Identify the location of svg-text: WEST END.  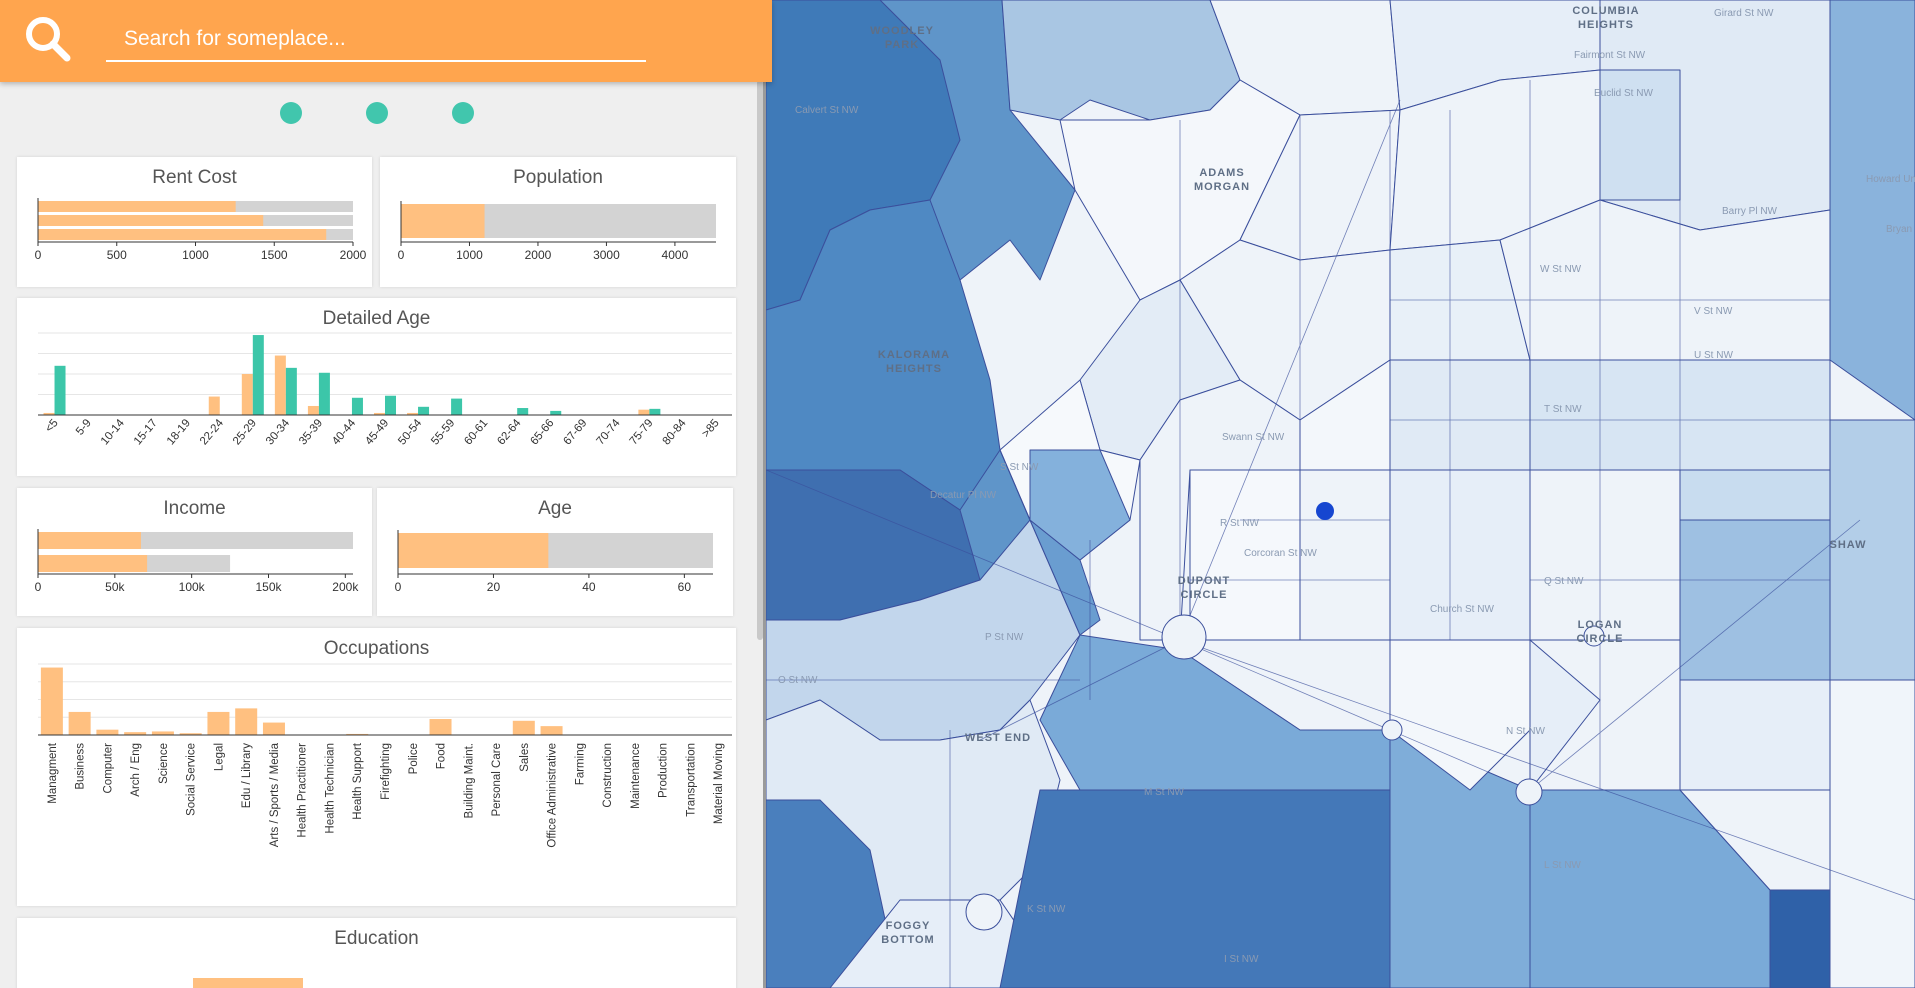
(998, 738).